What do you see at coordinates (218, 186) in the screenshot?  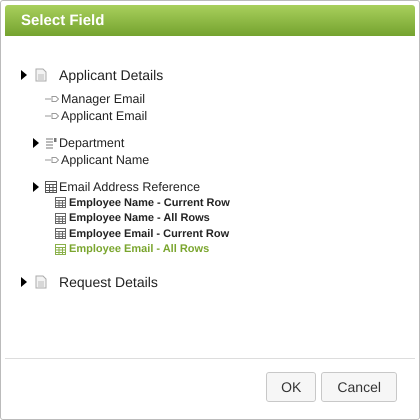 I see `tree-item: Email Address Reference` at bounding box center [218, 186].